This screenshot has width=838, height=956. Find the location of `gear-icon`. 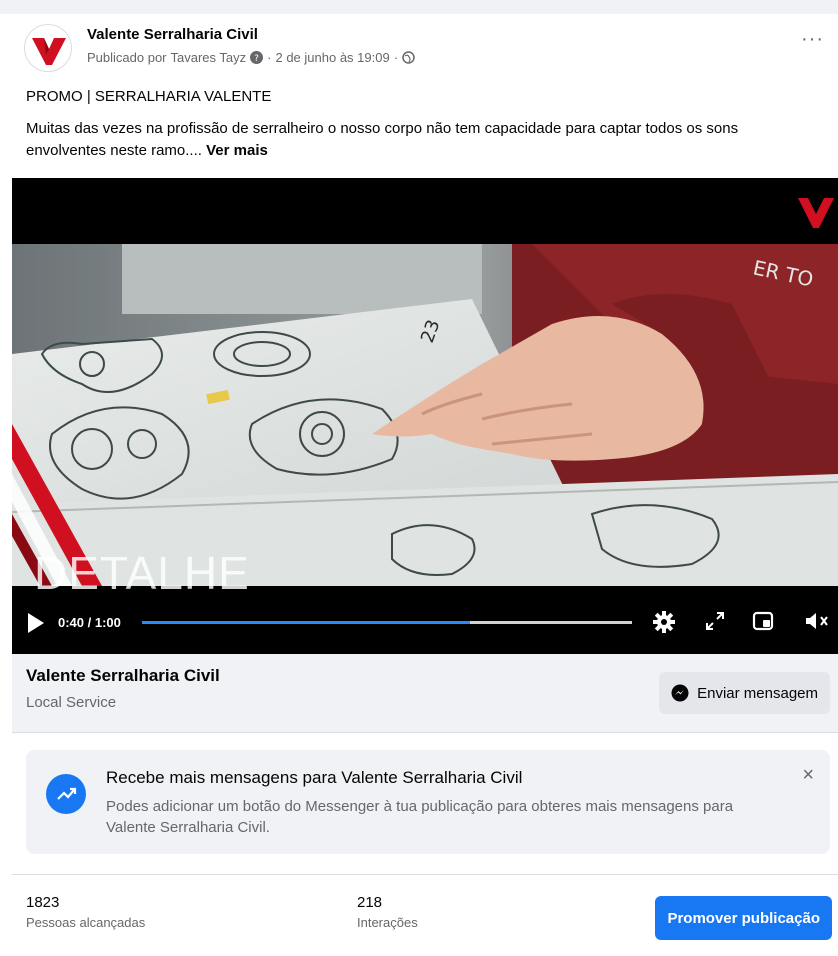

gear-icon is located at coordinates (664, 622).